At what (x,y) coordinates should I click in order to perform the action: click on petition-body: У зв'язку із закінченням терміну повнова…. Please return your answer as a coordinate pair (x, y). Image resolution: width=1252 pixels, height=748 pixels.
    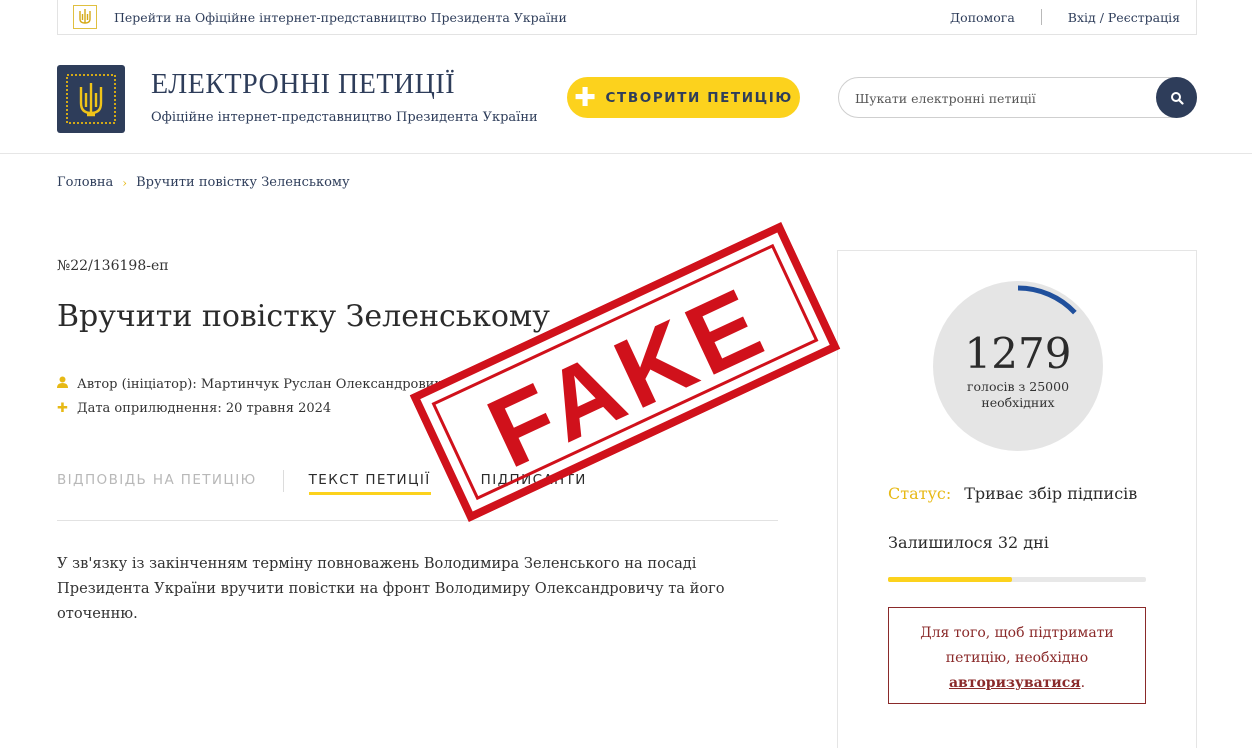
    Looking at the image, I should click on (391, 588).